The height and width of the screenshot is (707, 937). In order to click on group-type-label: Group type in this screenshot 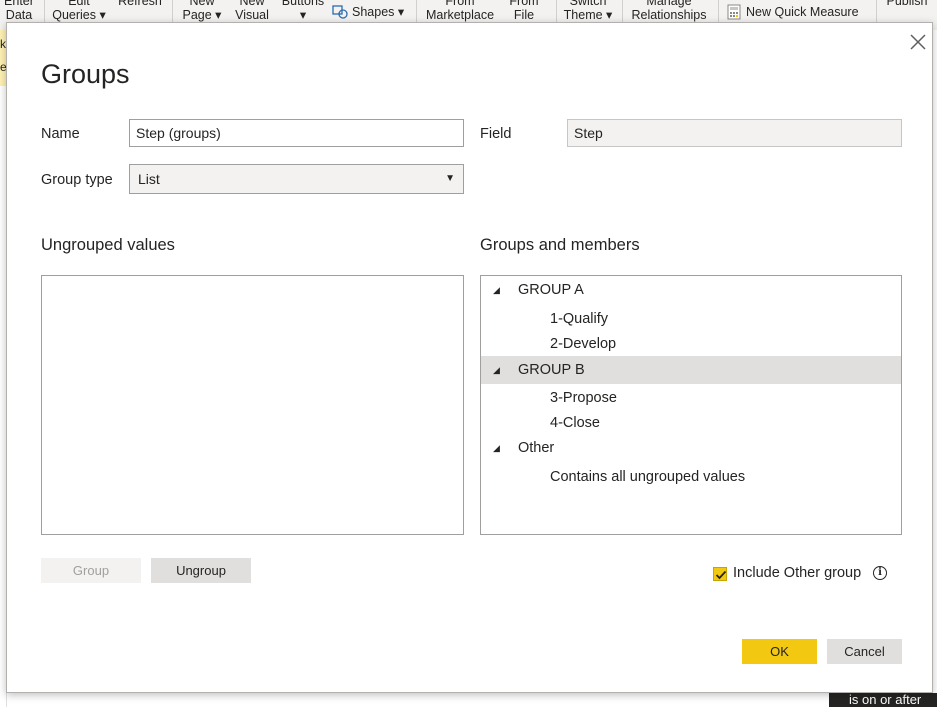, I will do `click(77, 180)`.